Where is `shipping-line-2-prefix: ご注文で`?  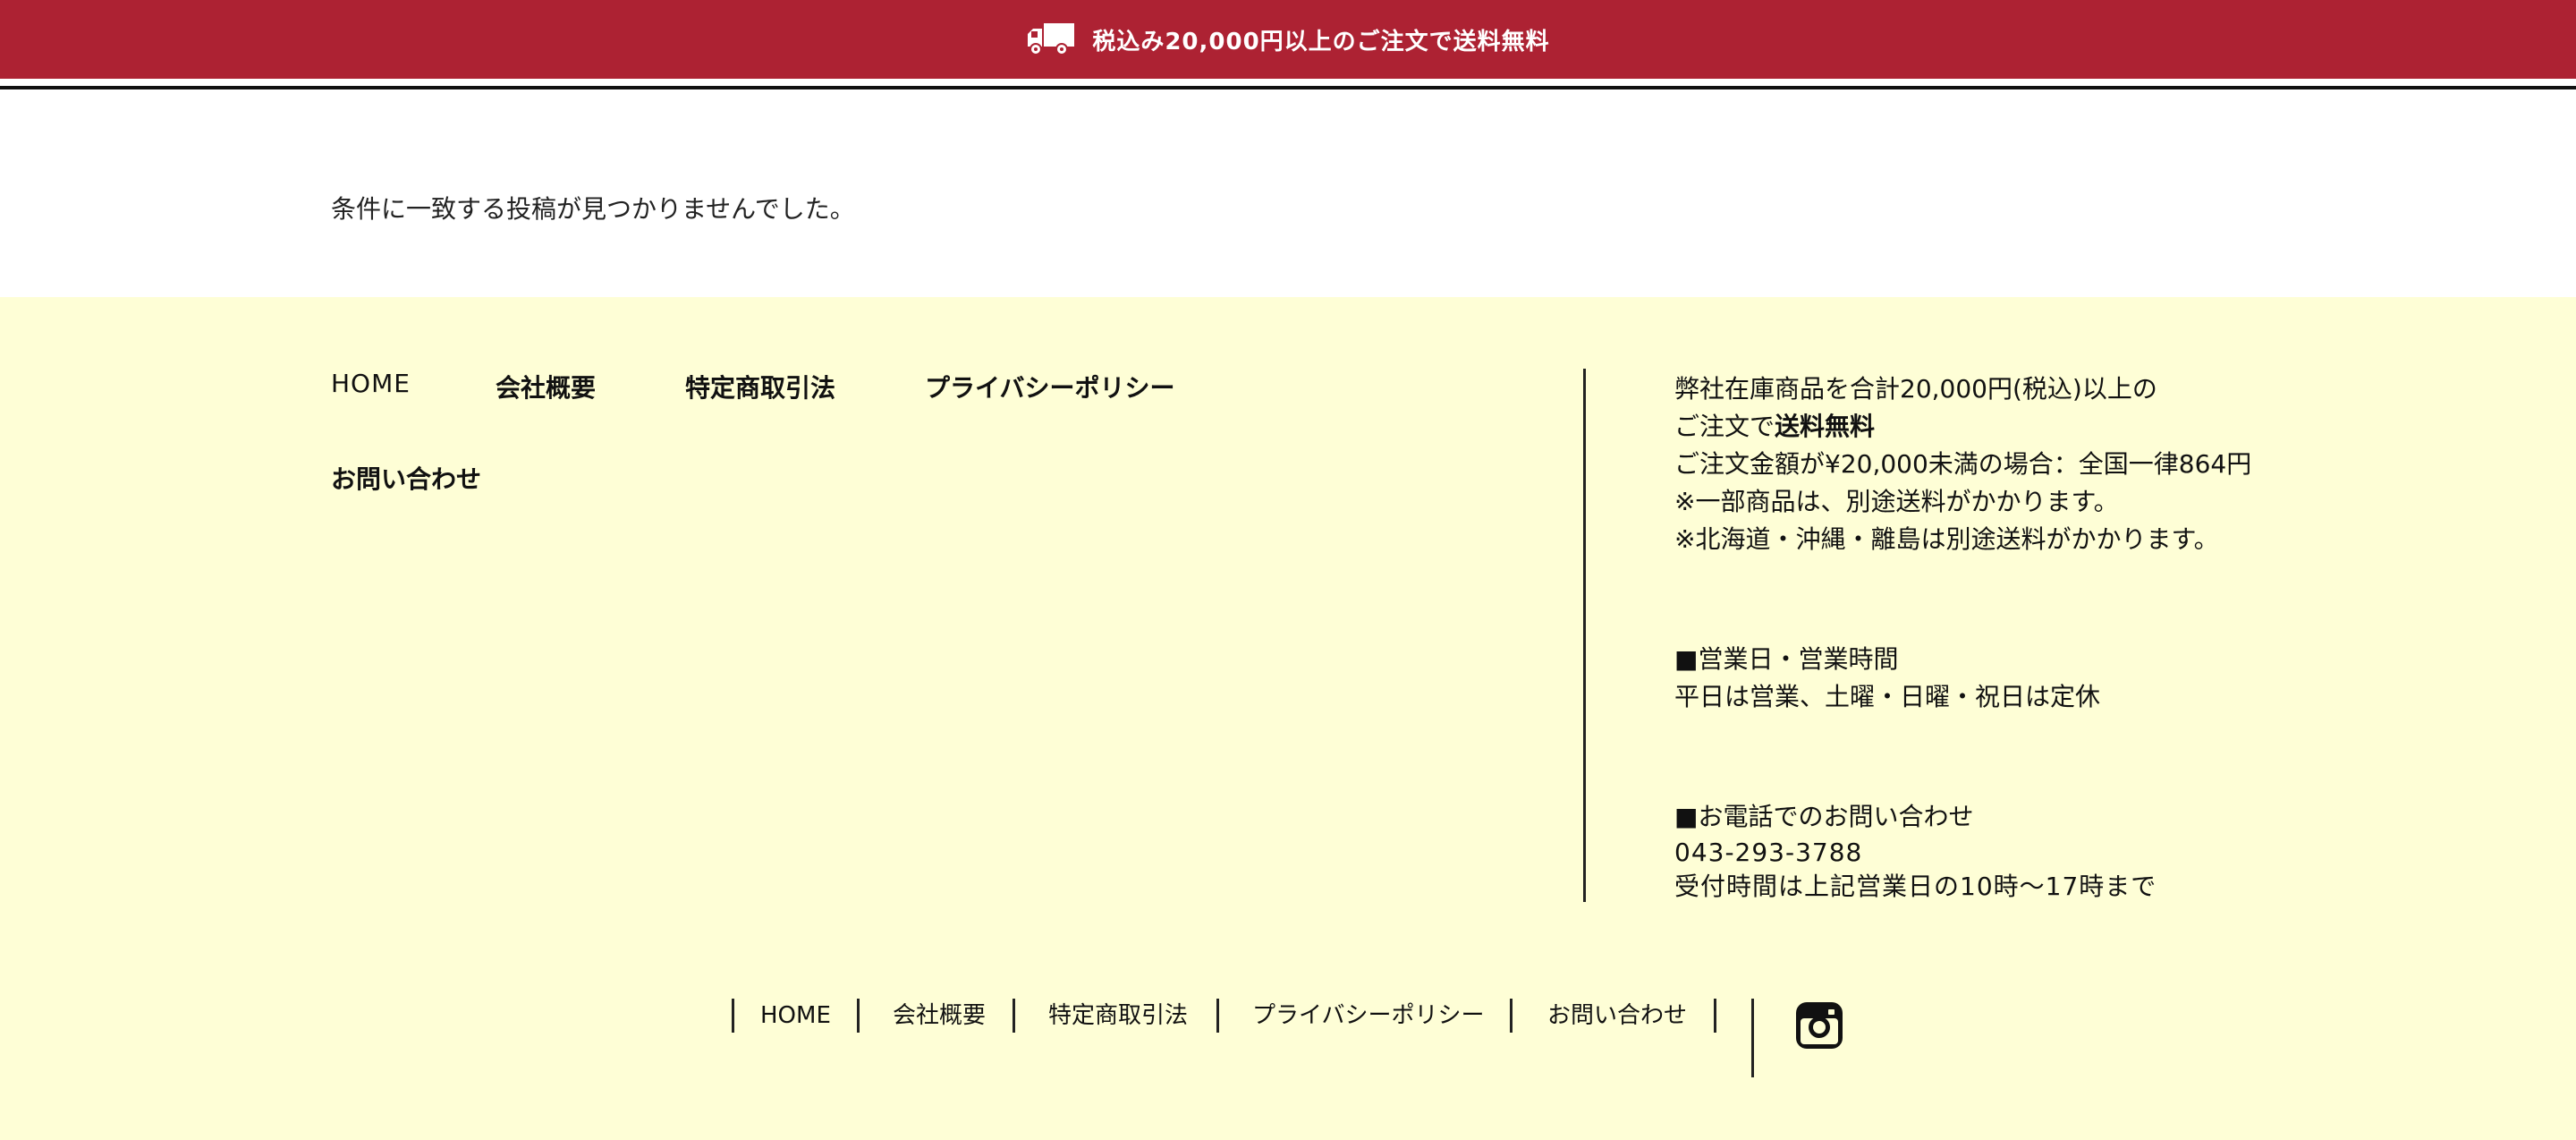 shipping-line-2-prefix: ご注文で is located at coordinates (1724, 426).